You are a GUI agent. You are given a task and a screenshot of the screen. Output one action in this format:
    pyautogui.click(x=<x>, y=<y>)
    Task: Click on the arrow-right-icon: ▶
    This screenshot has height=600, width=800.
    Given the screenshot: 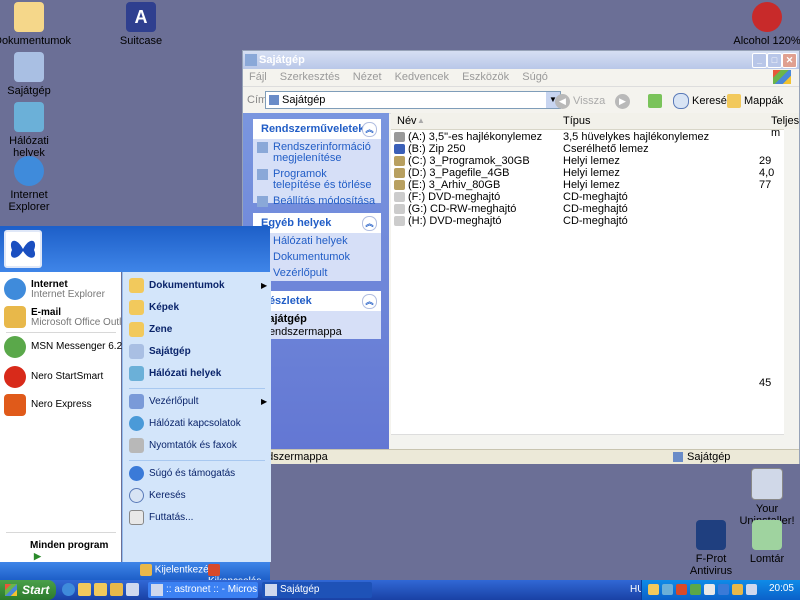 What is the action you would take?
    pyautogui.click(x=37, y=556)
    